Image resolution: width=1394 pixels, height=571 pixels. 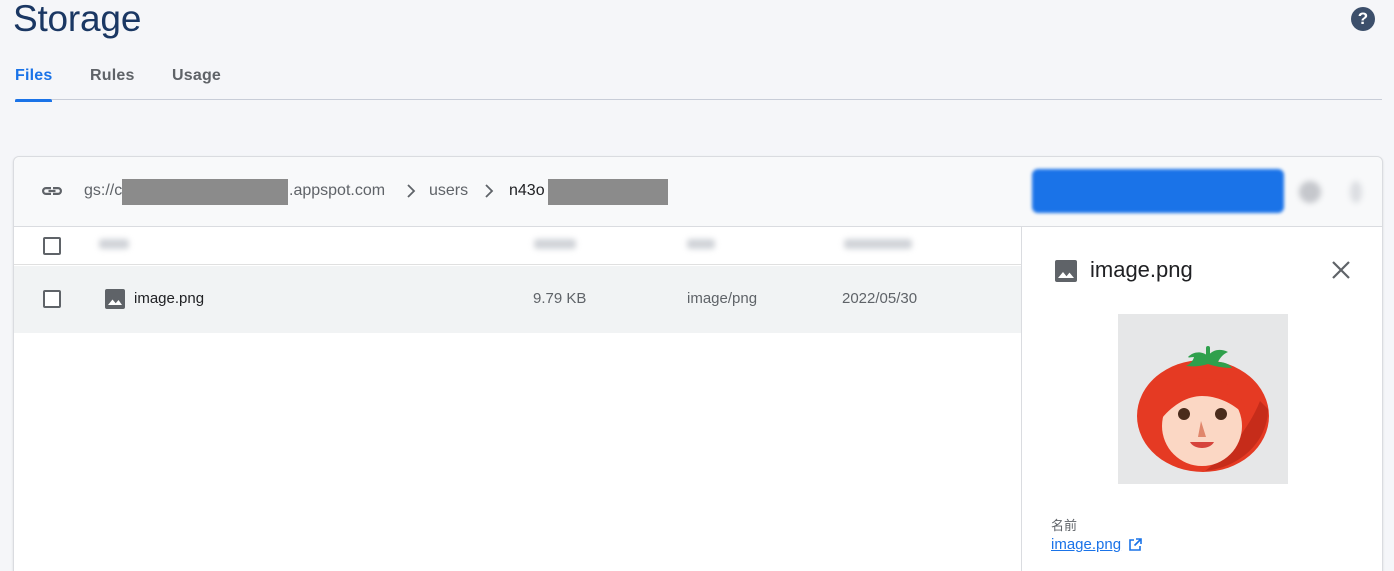 I want to click on tab-rules-label: Rules, so click(x=112, y=75).